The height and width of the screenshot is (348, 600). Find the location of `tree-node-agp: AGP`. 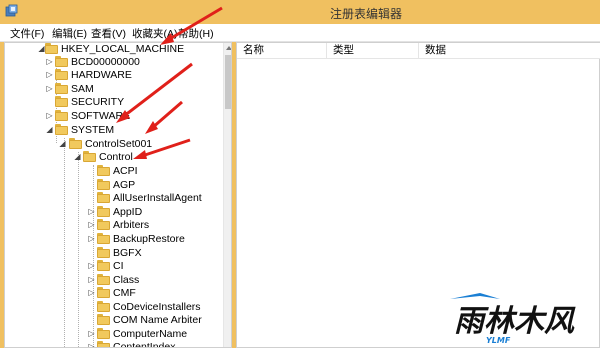

tree-node-agp: AGP is located at coordinates (114, 185).